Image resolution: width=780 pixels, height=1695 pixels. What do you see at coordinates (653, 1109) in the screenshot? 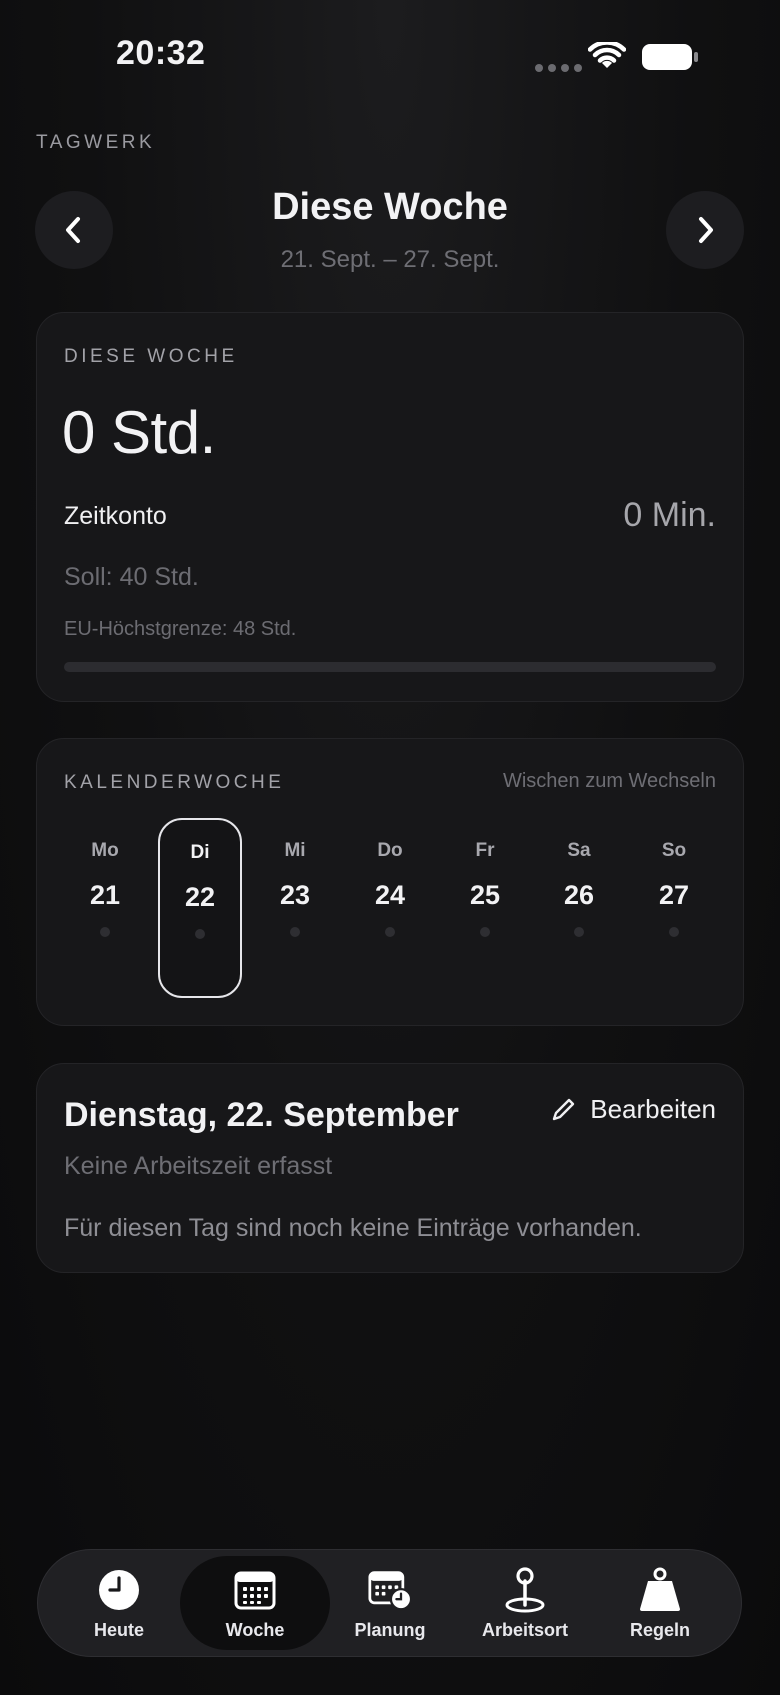
I see `edit-button-label: Bearbeiten` at bounding box center [653, 1109].